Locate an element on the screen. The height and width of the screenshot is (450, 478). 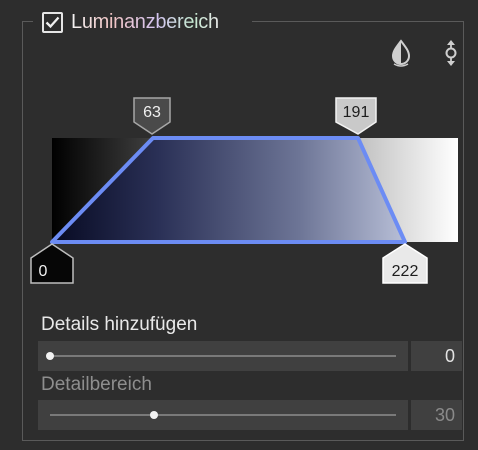
detail-range-slider-track is located at coordinates (223, 415).